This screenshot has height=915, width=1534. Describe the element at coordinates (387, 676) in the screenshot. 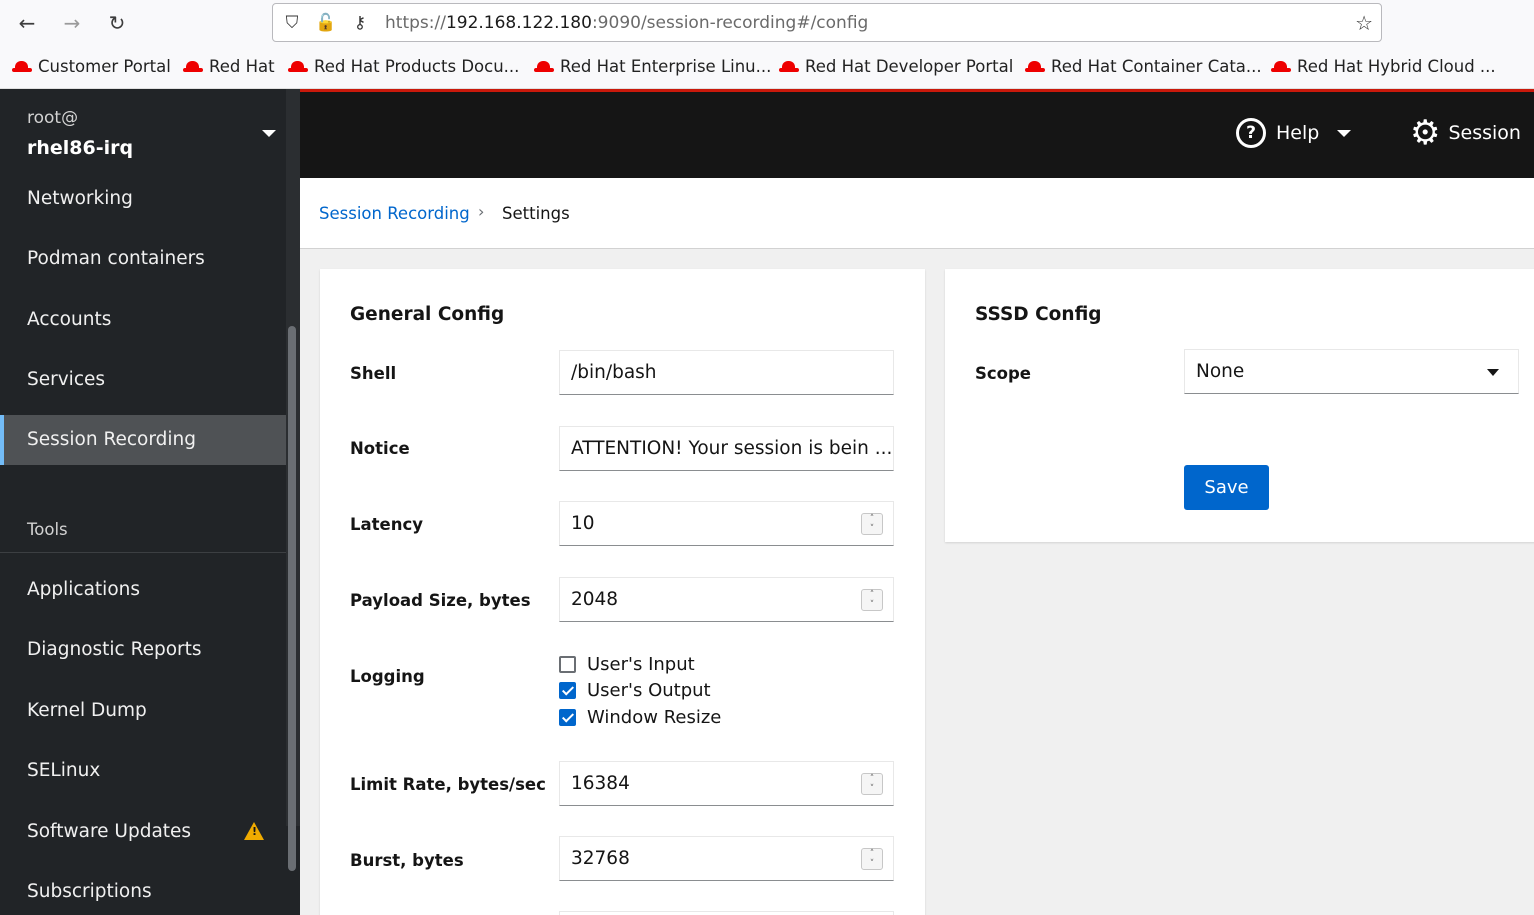

I see `logging-label: Logging` at that location.